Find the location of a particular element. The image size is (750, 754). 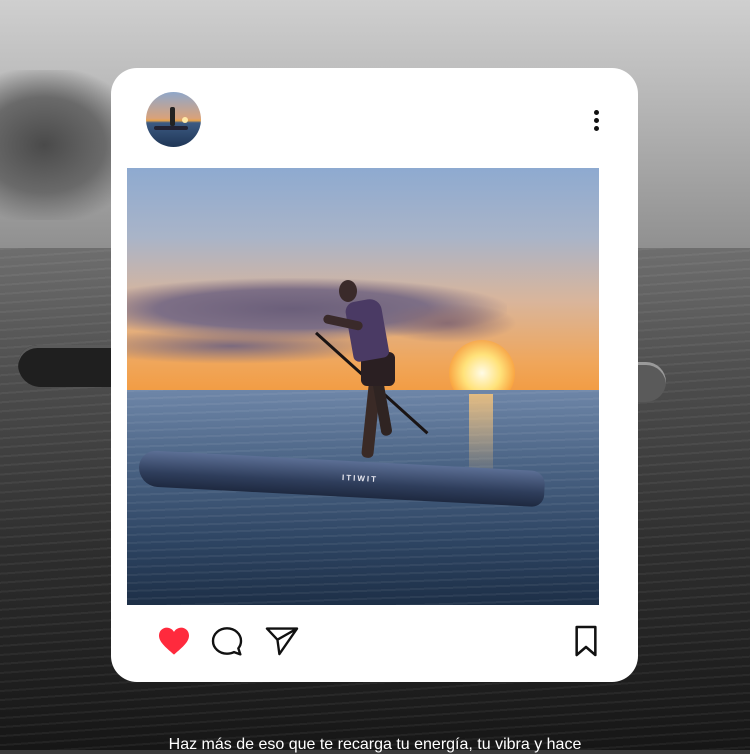

more-options-button is located at coordinates (596, 120).